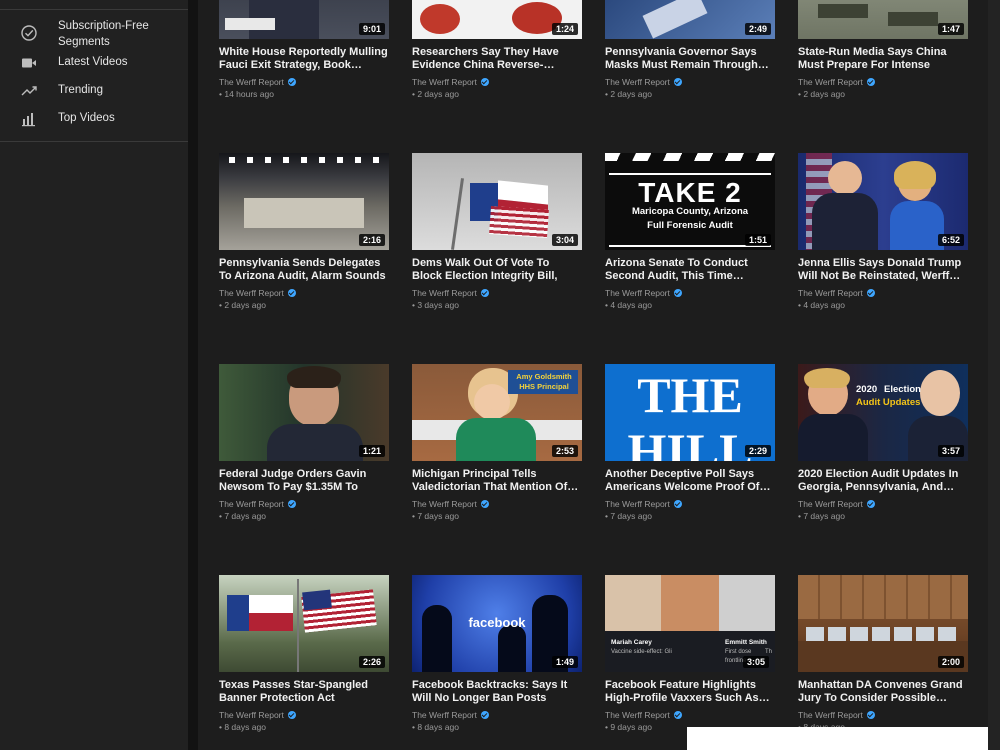 Image resolution: width=1000 pixels, height=750 pixels. I want to click on sidebar-item-subscription-free-segments: Subscription-Free Segments, so click(94, 34).